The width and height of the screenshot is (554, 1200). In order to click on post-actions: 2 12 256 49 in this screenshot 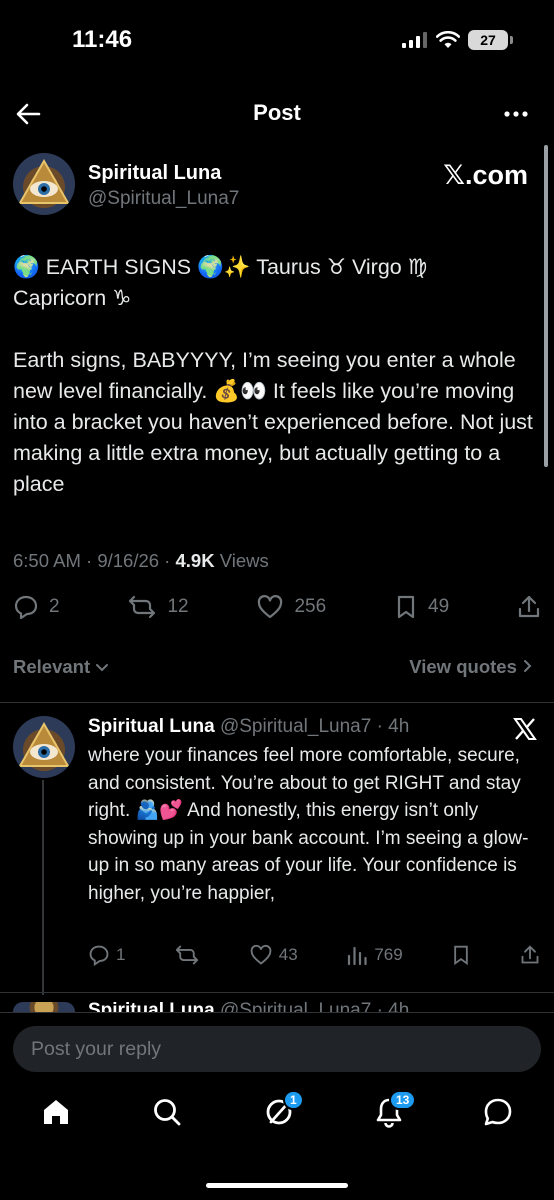, I will do `click(277, 607)`.